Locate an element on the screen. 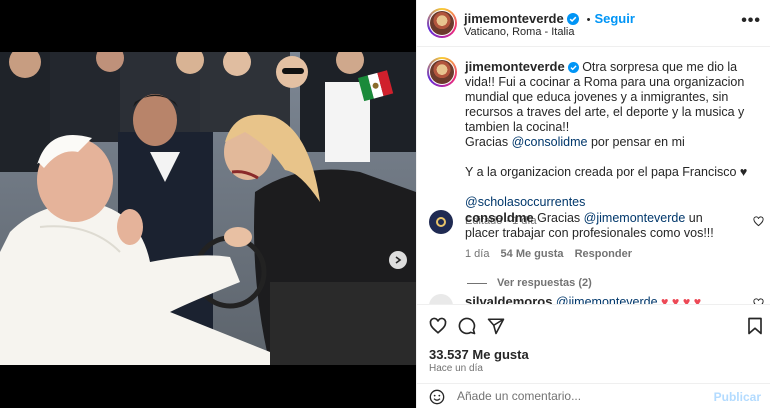 The width and height of the screenshot is (770, 408). post-time: Hace un día is located at coordinates (456, 368).